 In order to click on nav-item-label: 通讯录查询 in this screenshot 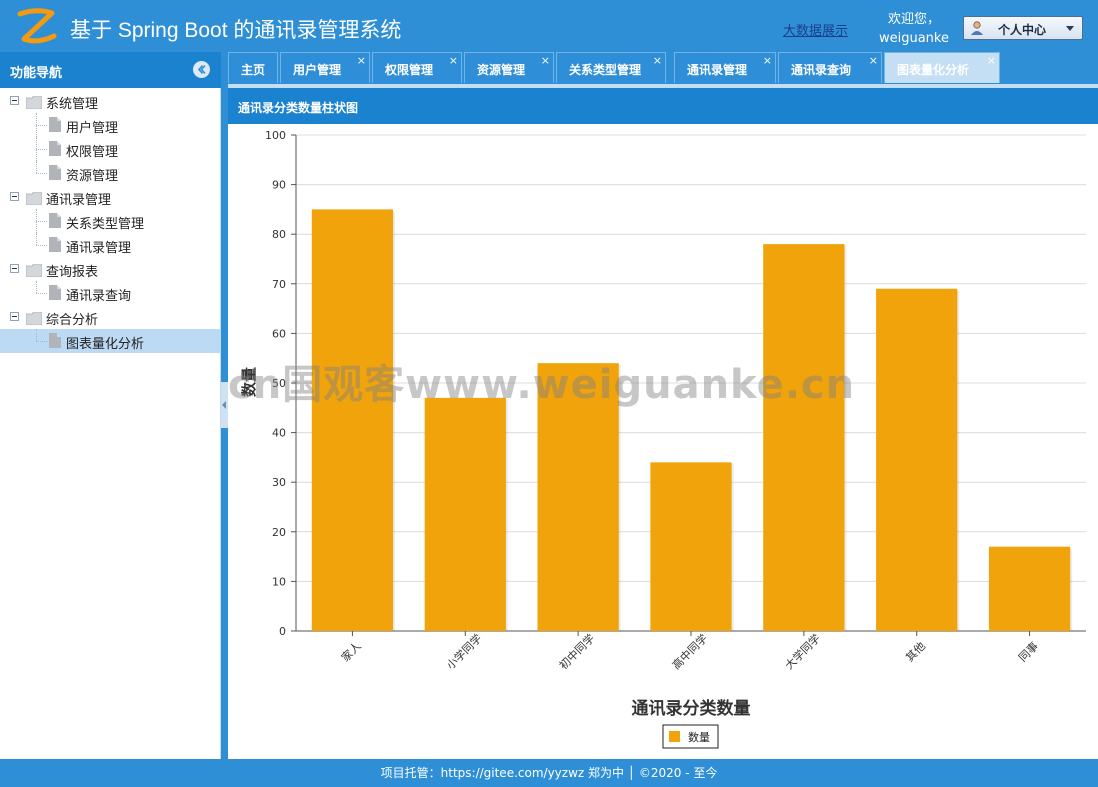, I will do `click(99, 296)`.